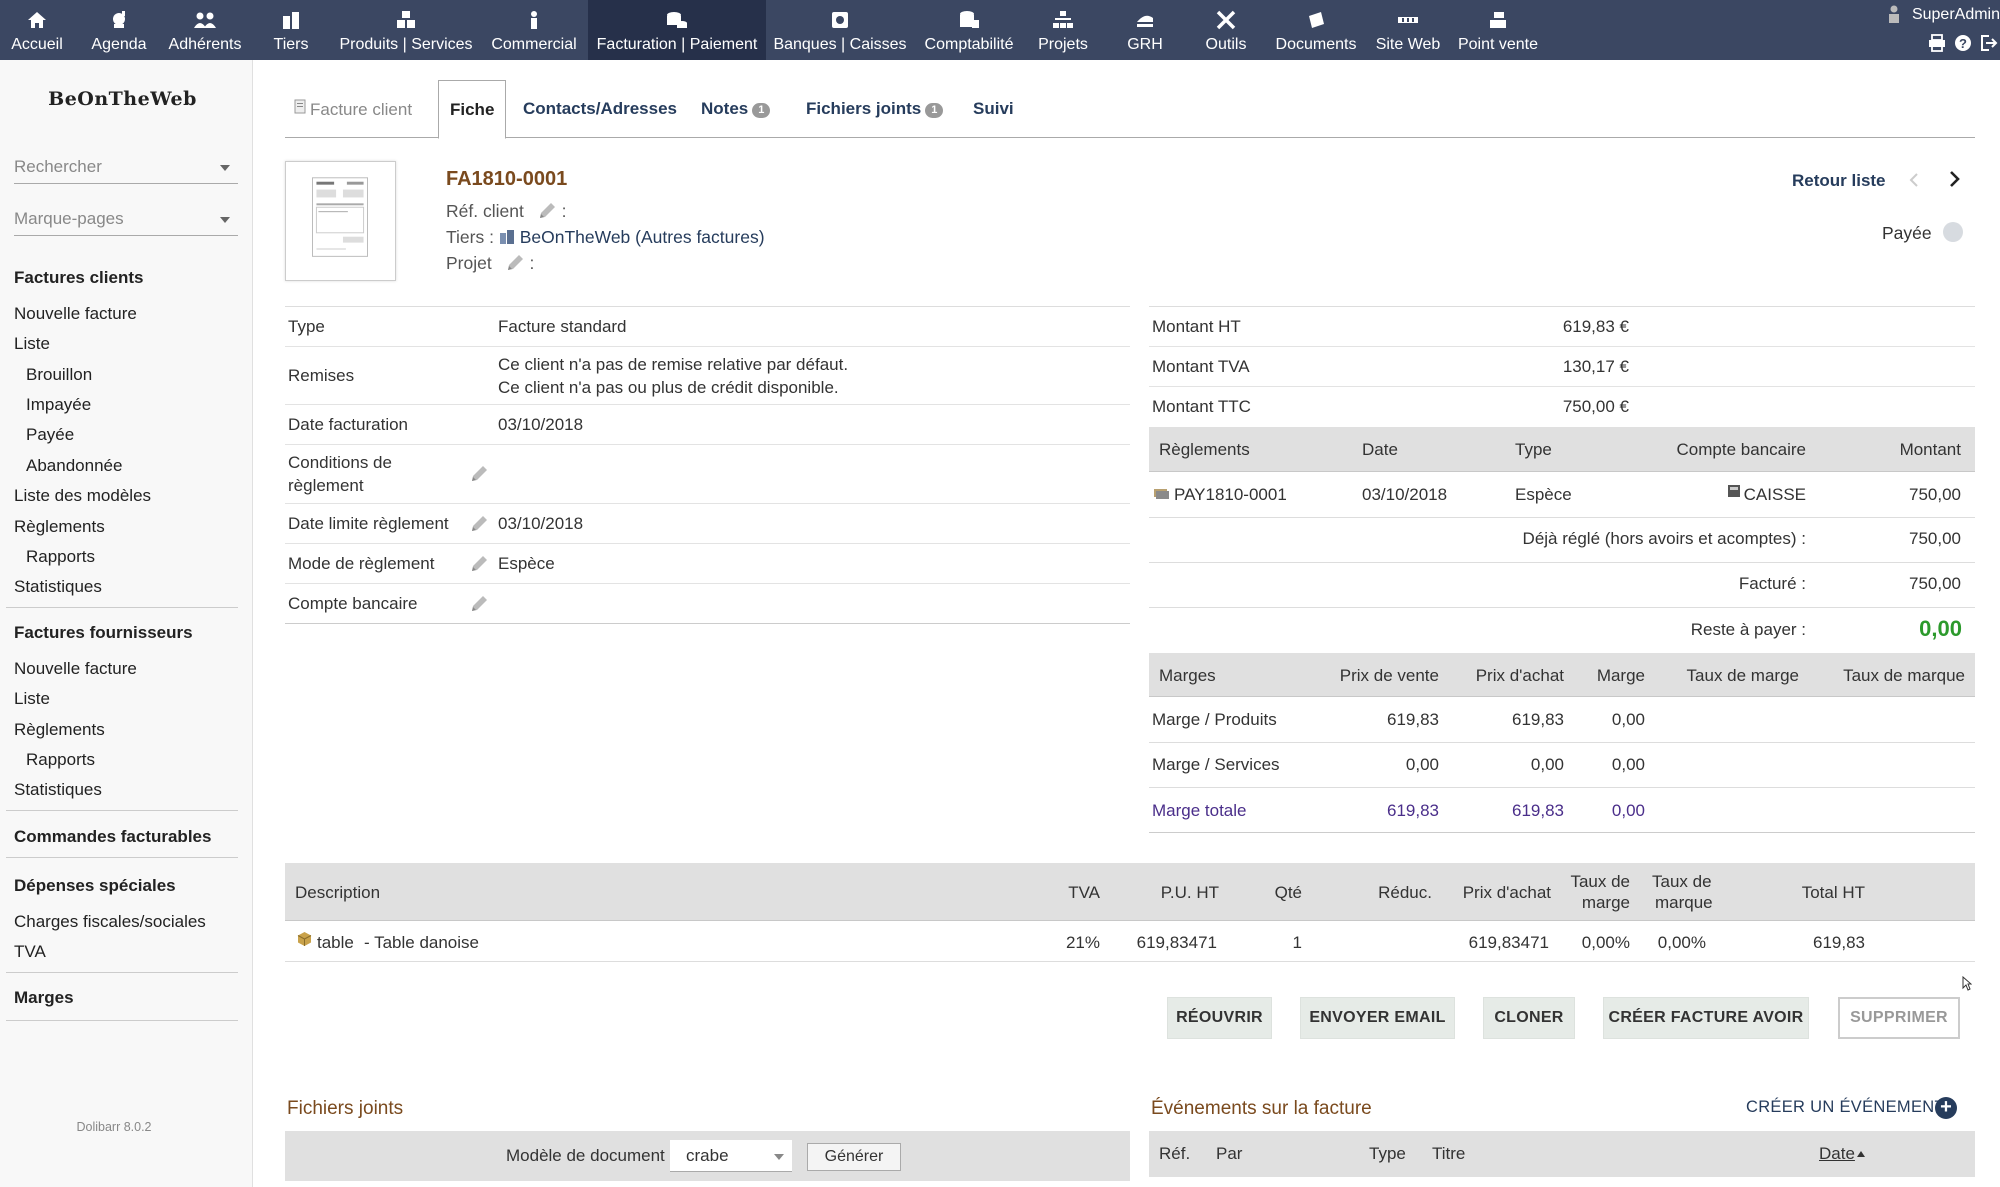  I want to click on tab-files: Fichiers joints 1, so click(875, 109).